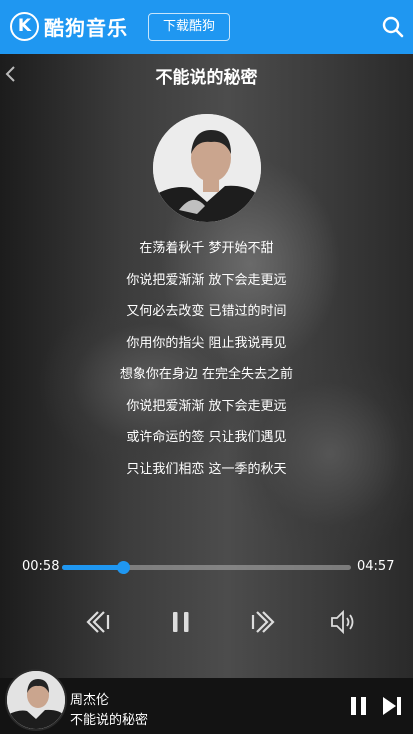  What do you see at coordinates (206, 701) in the screenshot?
I see `mini-player: 周杰伦 不能说的秘密` at bounding box center [206, 701].